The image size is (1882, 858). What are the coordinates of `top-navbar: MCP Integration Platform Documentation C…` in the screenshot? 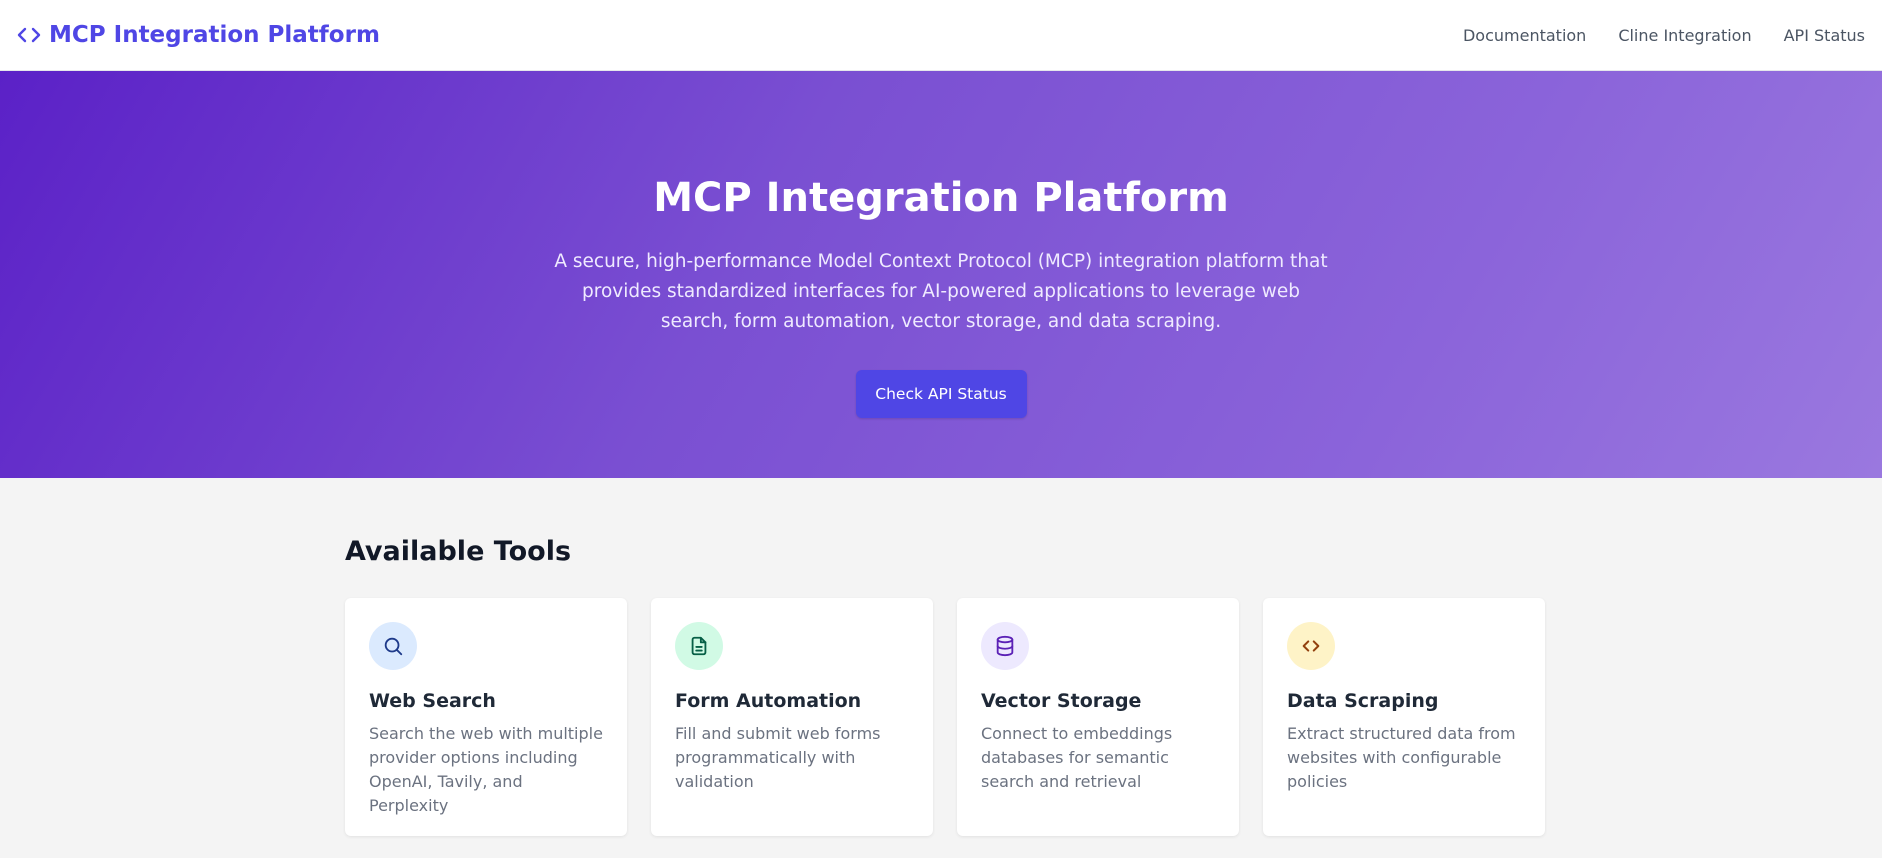 It's located at (941, 35).